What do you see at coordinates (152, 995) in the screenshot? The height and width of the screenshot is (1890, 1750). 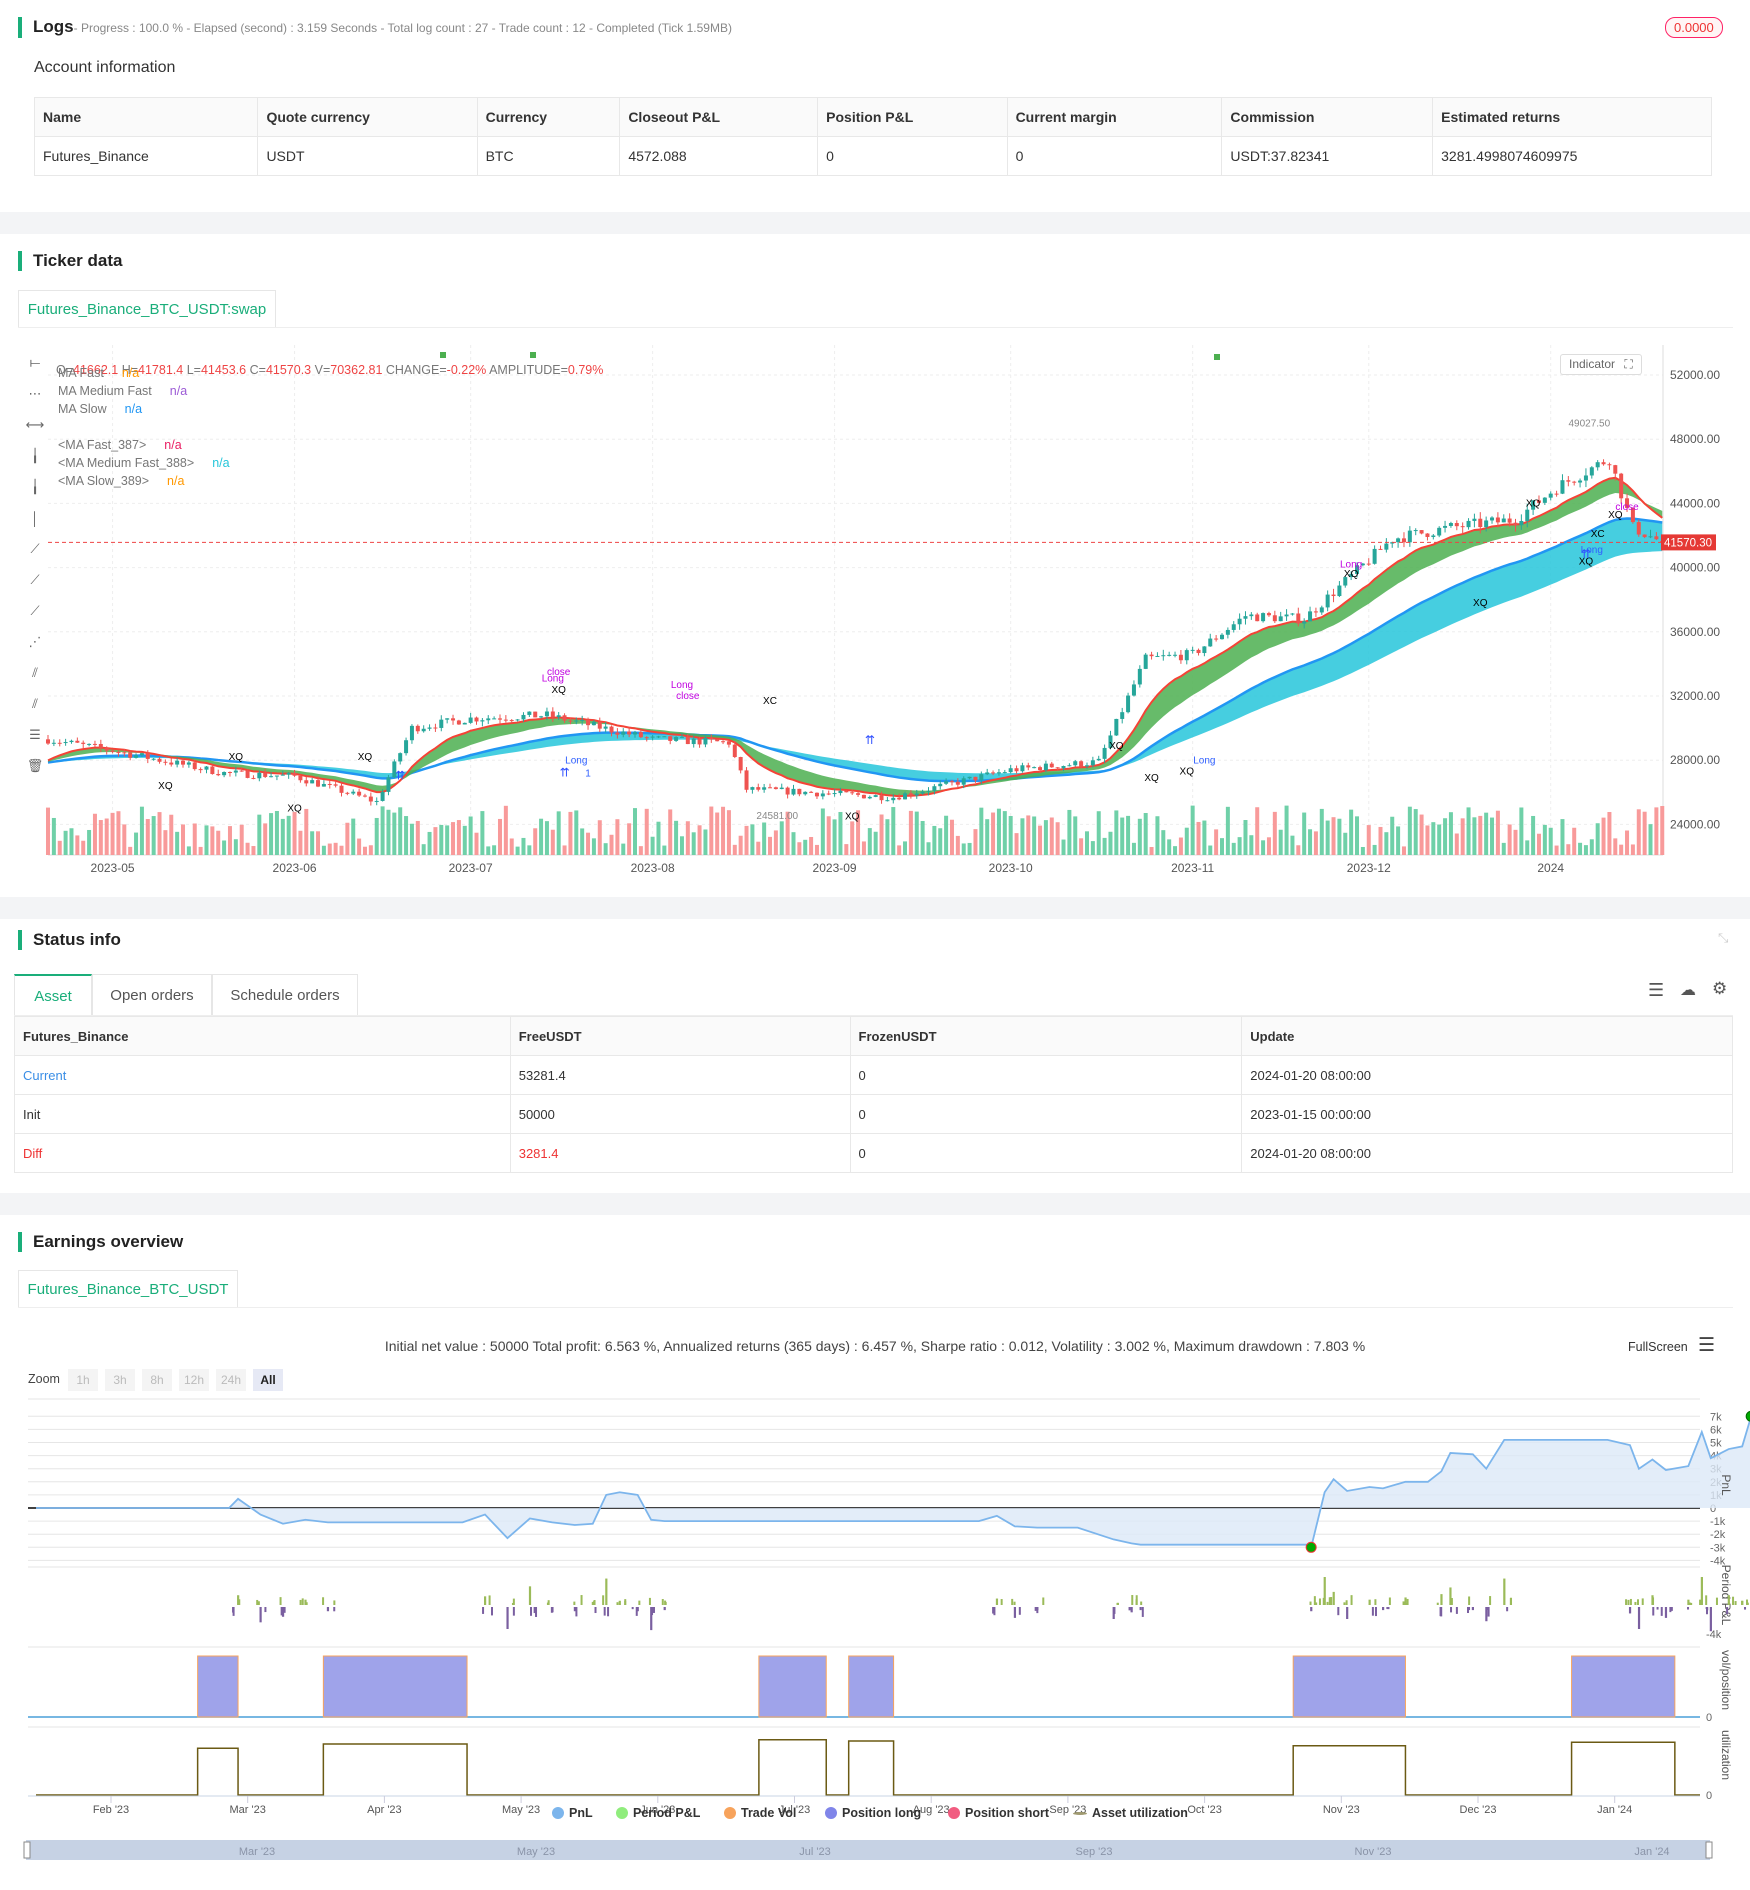 I see `tab-open-orders: Open orders` at bounding box center [152, 995].